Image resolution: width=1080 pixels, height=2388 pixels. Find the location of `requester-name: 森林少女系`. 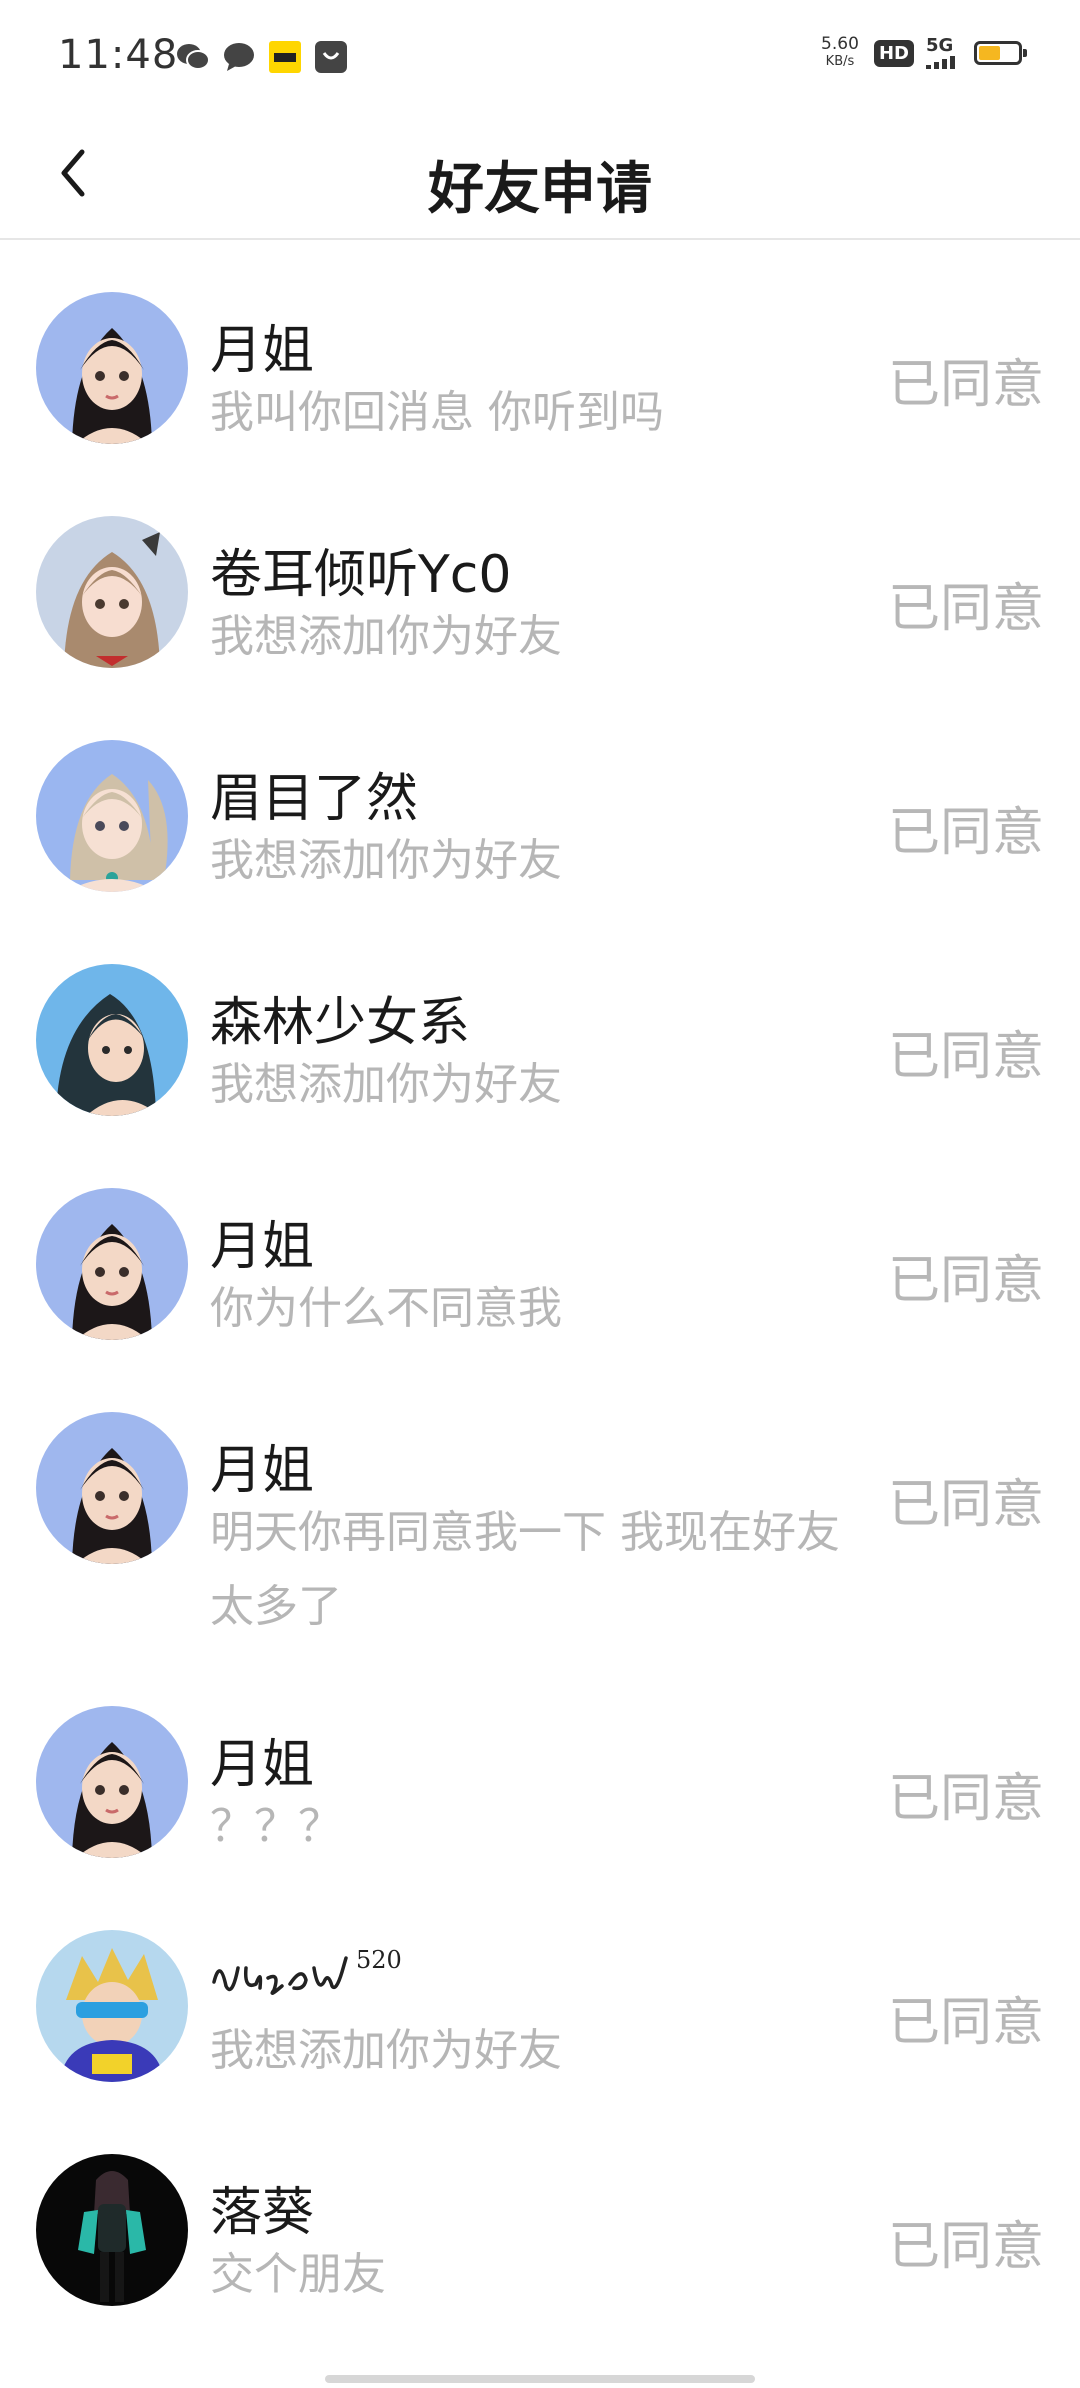

requester-name: 森林少女系 is located at coordinates (340, 1023).